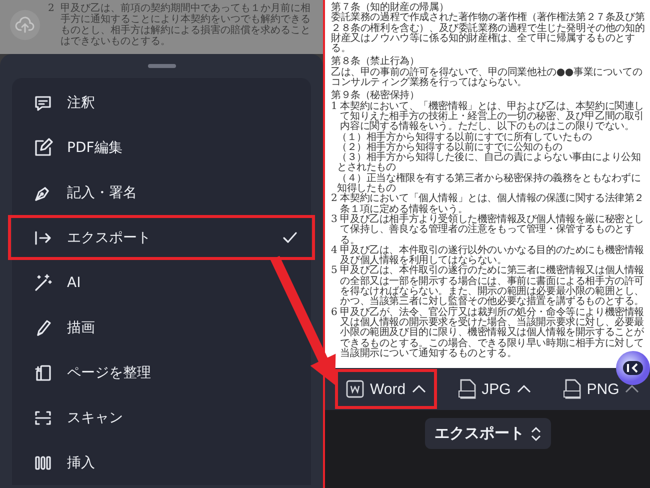 The image size is (650, 488). I want to click on menu-item: スキャン, so click(161, 417).